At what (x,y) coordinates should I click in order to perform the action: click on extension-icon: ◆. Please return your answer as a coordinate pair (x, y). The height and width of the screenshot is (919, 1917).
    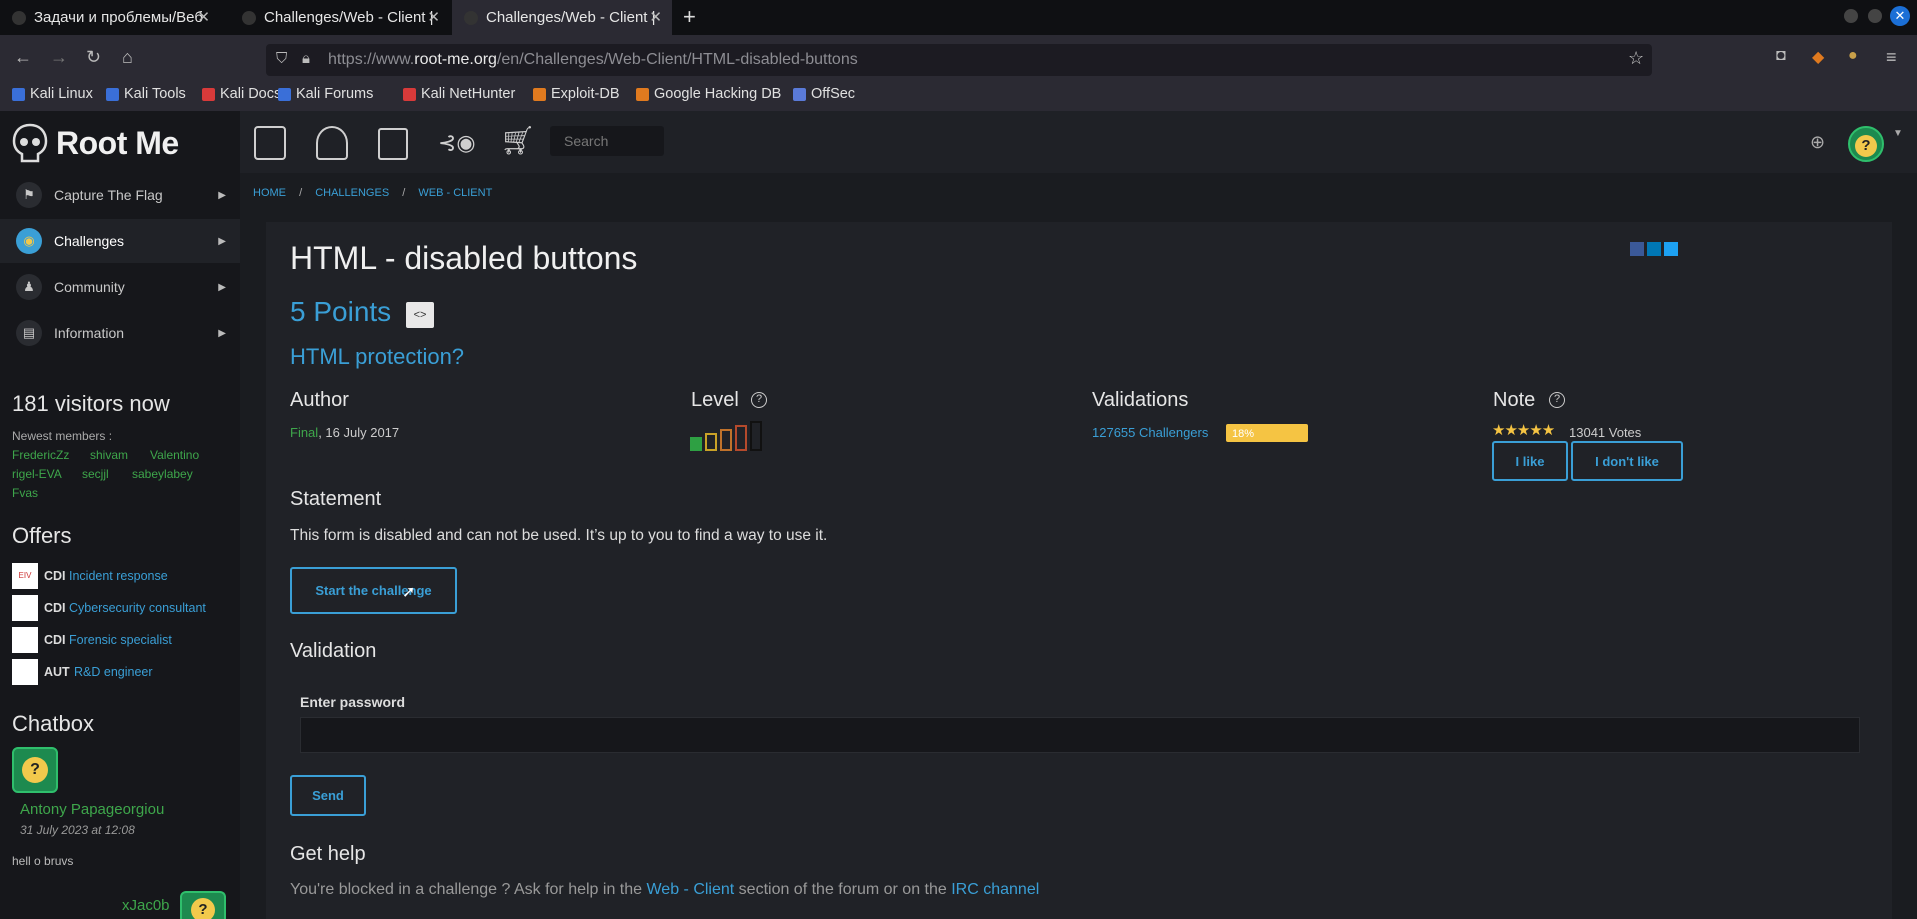
    Looking at the image, I should click on (1818, 57).